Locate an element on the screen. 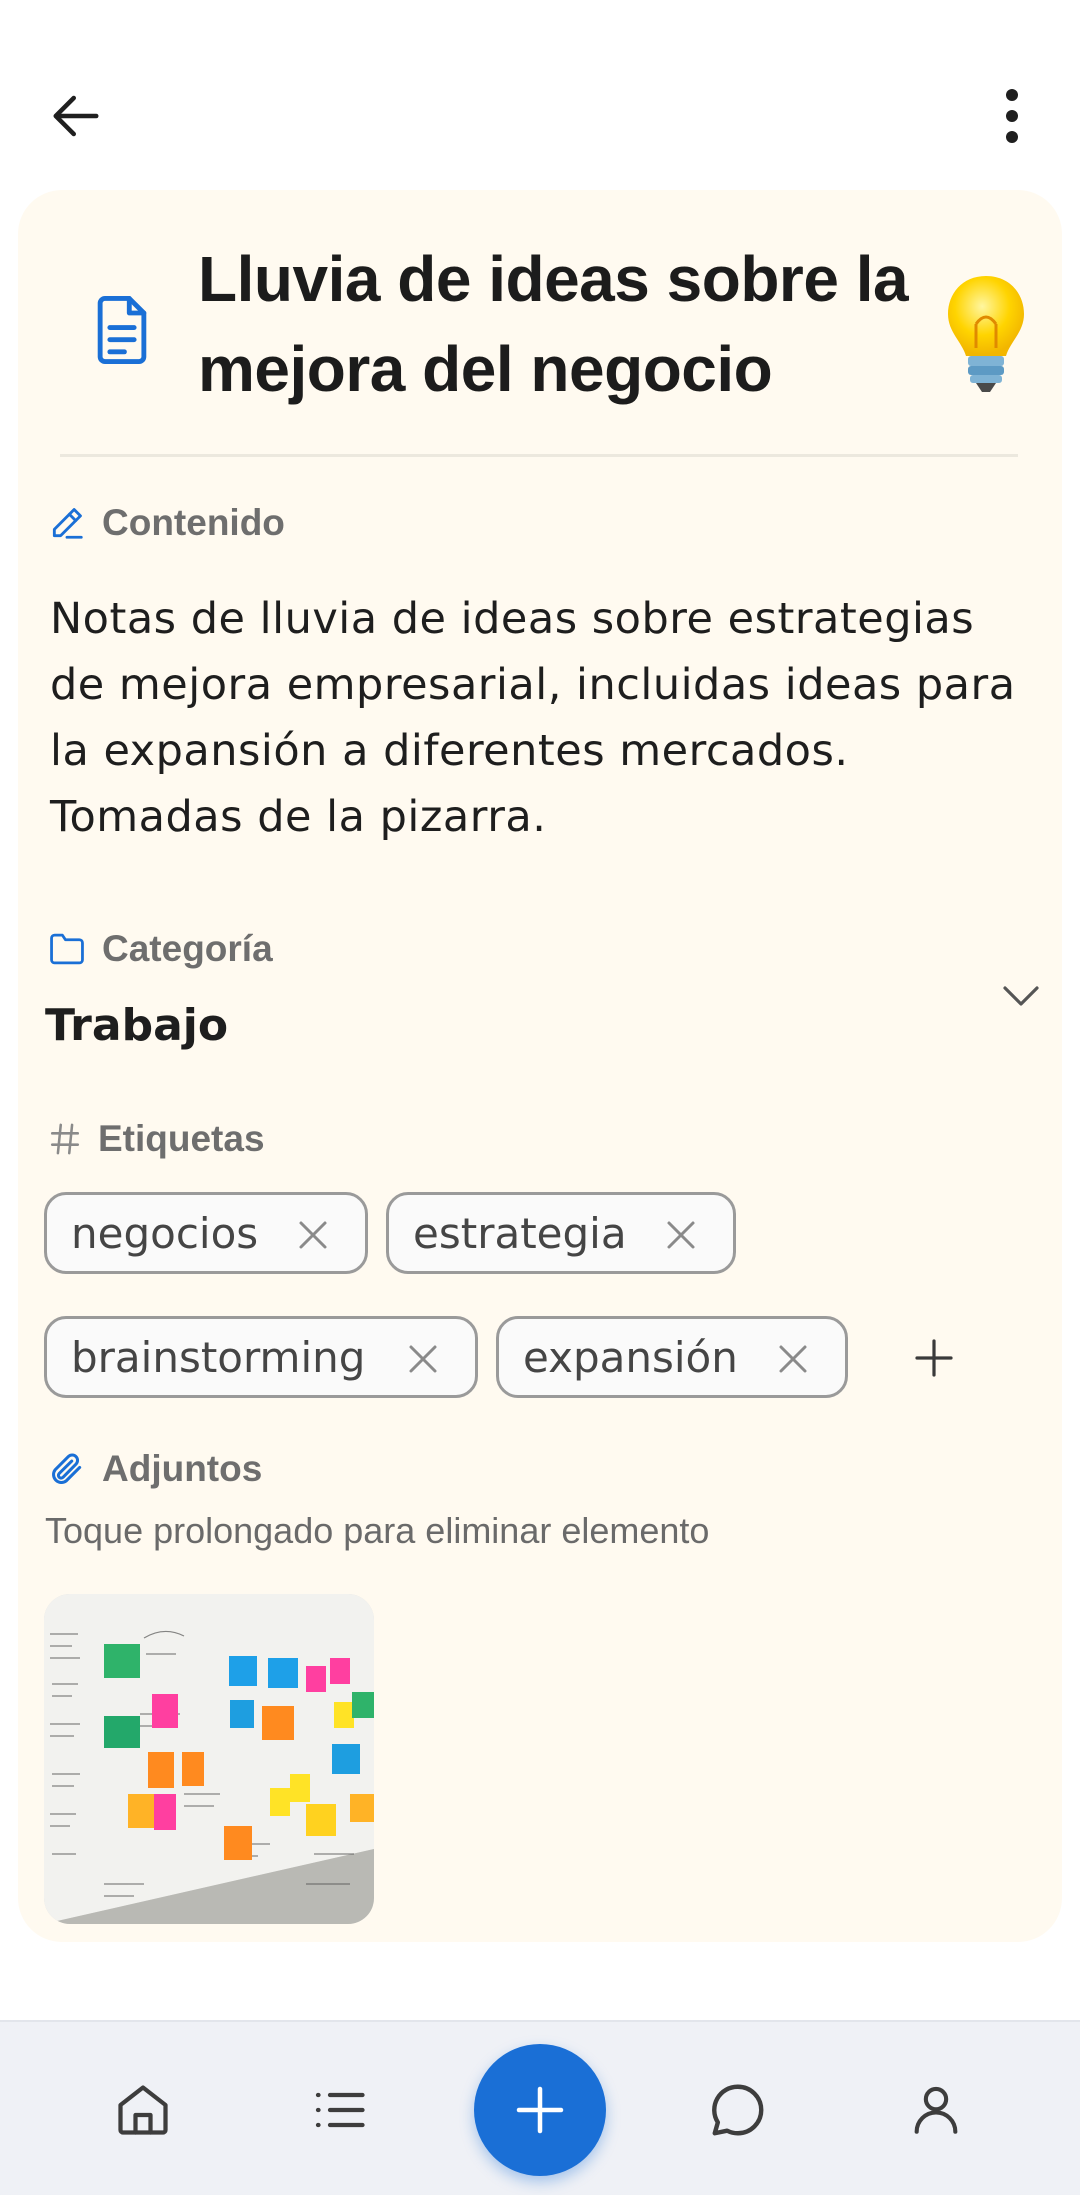 Image resolution: width=1080 pixels, height=2195 pixels. more-vertical-icon is located at coordinates (1012, 116).